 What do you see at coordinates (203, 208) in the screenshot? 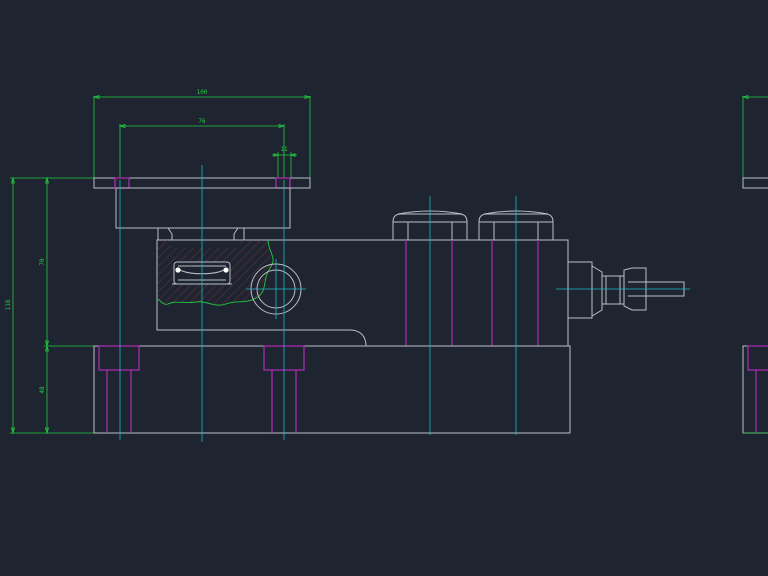
I see `top-mount-block` at bounding box center [203, 208].